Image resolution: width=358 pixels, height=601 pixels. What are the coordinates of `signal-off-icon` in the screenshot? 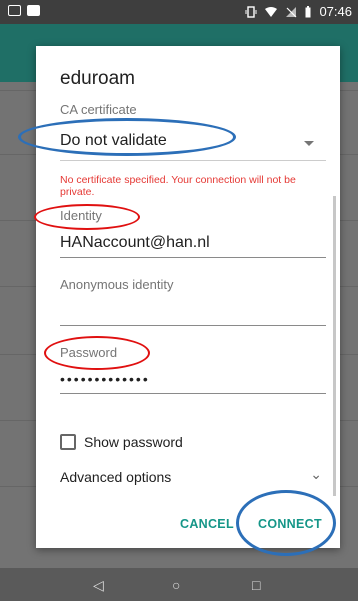 It's located at (291, 11).